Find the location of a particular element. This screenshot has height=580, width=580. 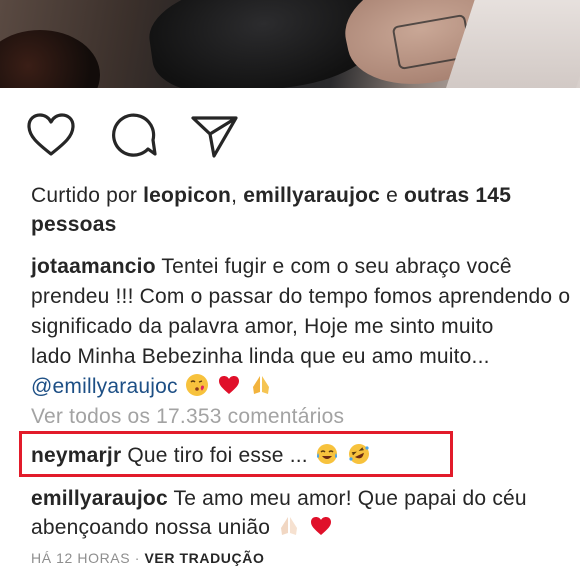

comment-icon is located at coordinates (133, 136).